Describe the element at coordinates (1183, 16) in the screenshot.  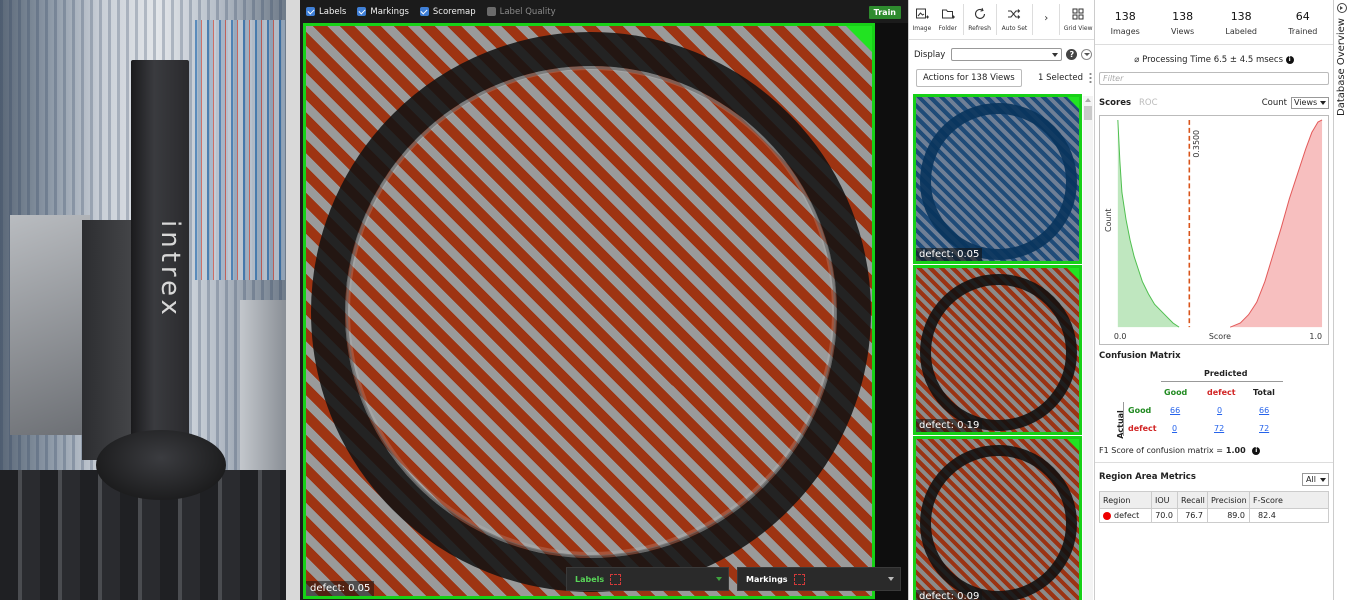
I see `stat-value: 138` at that location.